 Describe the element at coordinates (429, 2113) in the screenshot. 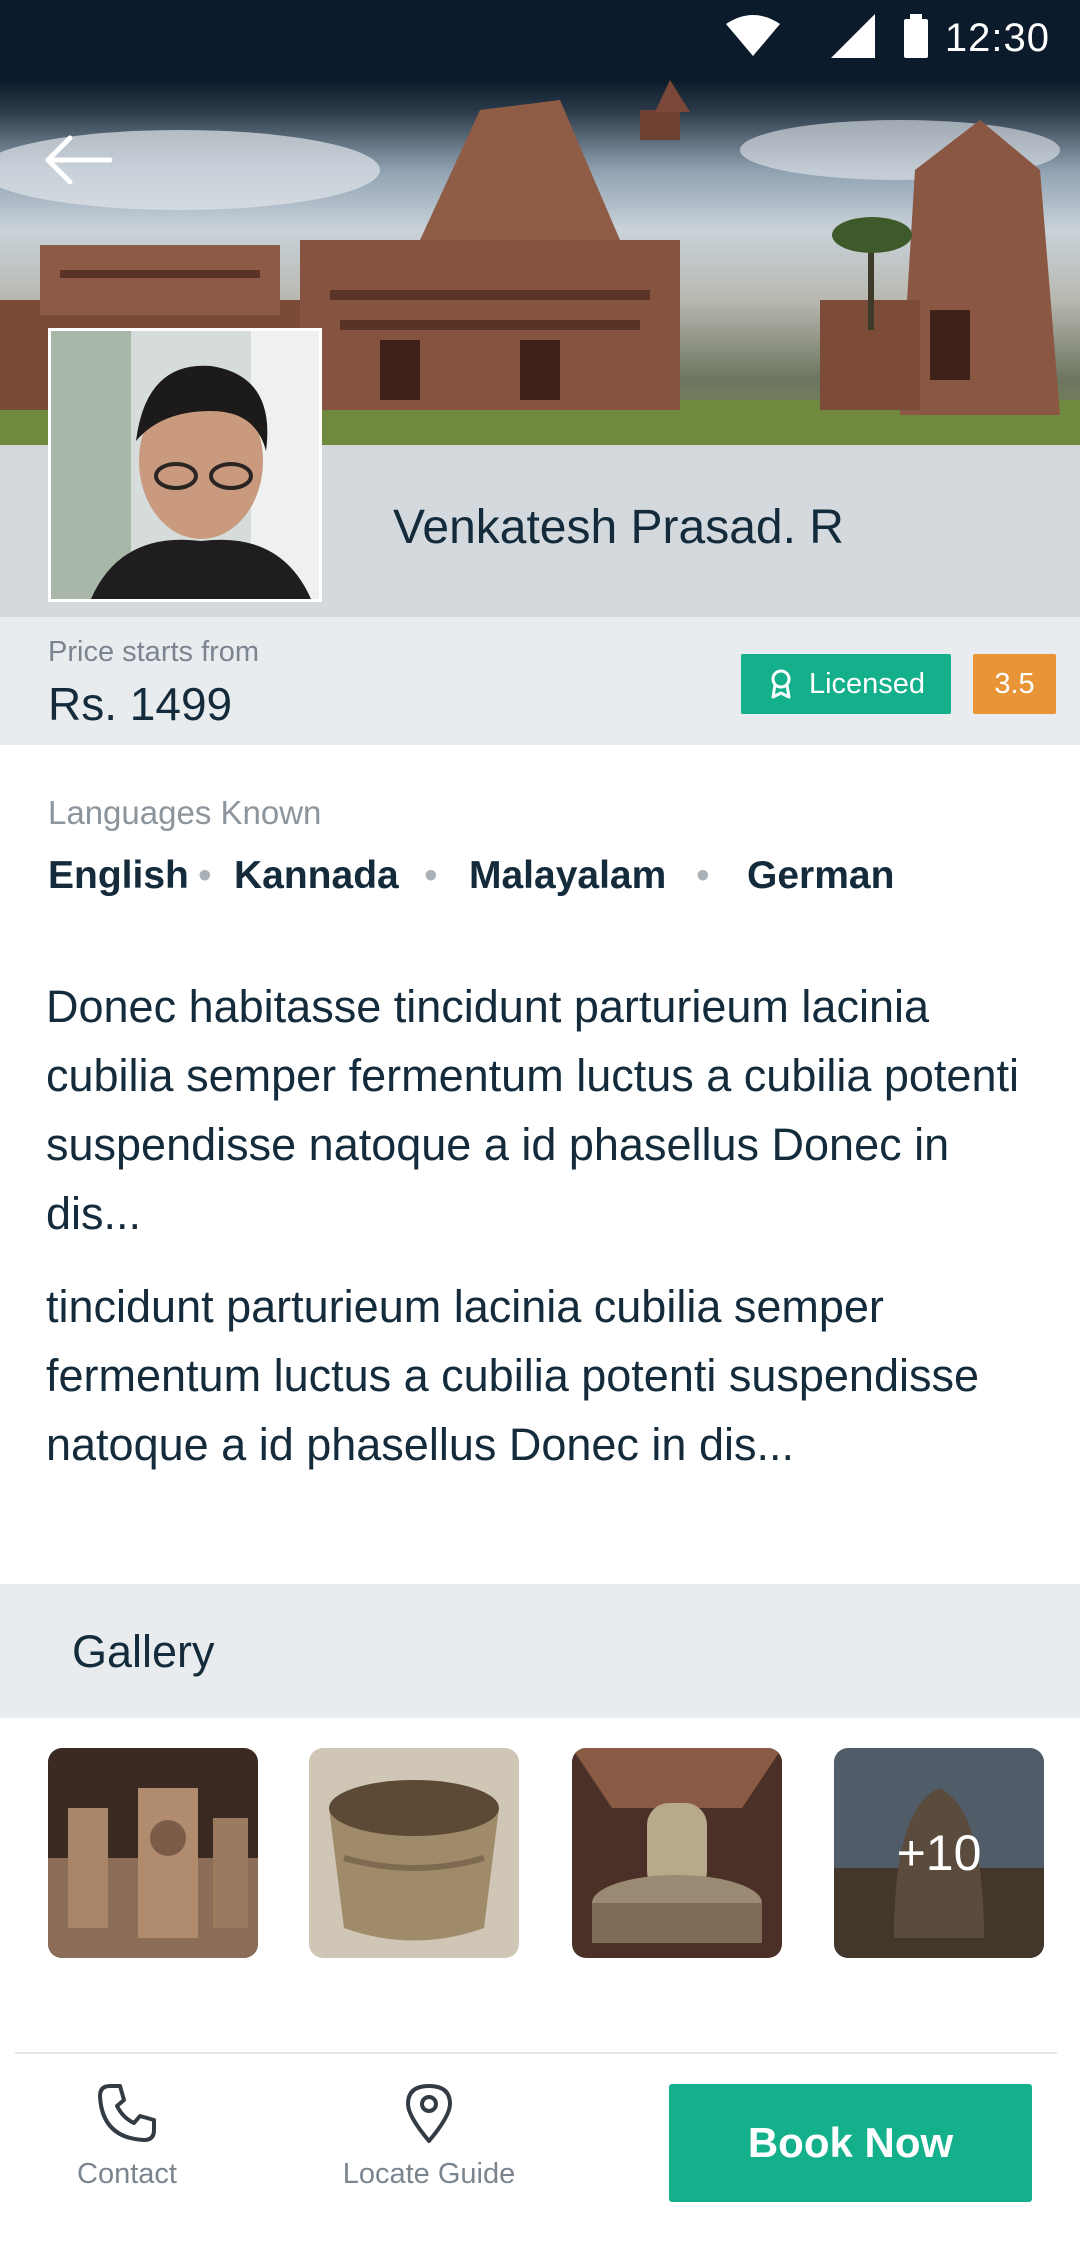

I see `location-pin-icon` at that location.